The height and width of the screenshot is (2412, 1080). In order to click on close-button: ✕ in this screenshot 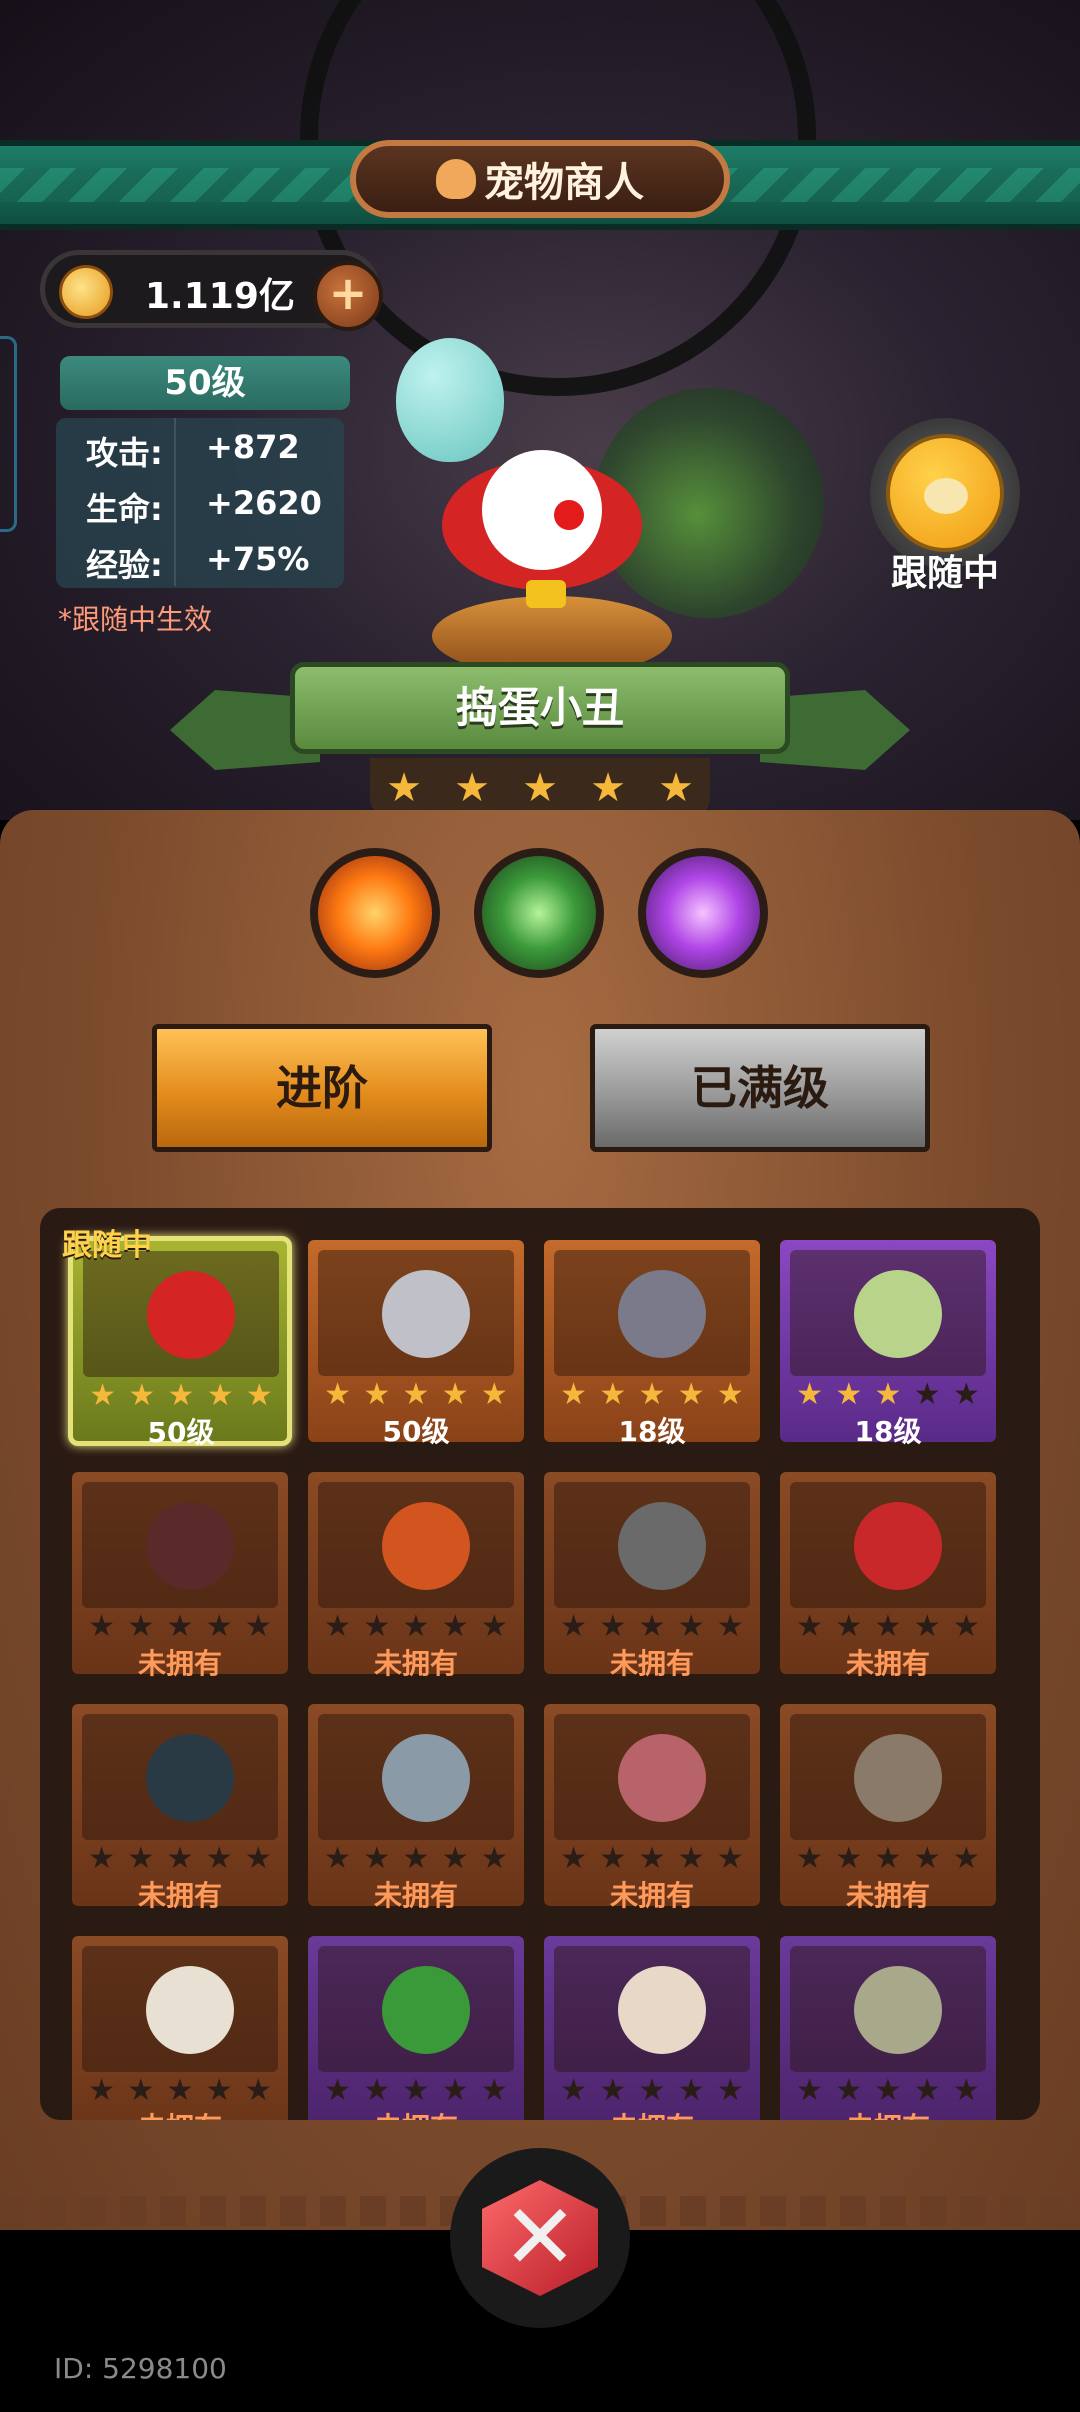, I will do `click(540, 2238)`.